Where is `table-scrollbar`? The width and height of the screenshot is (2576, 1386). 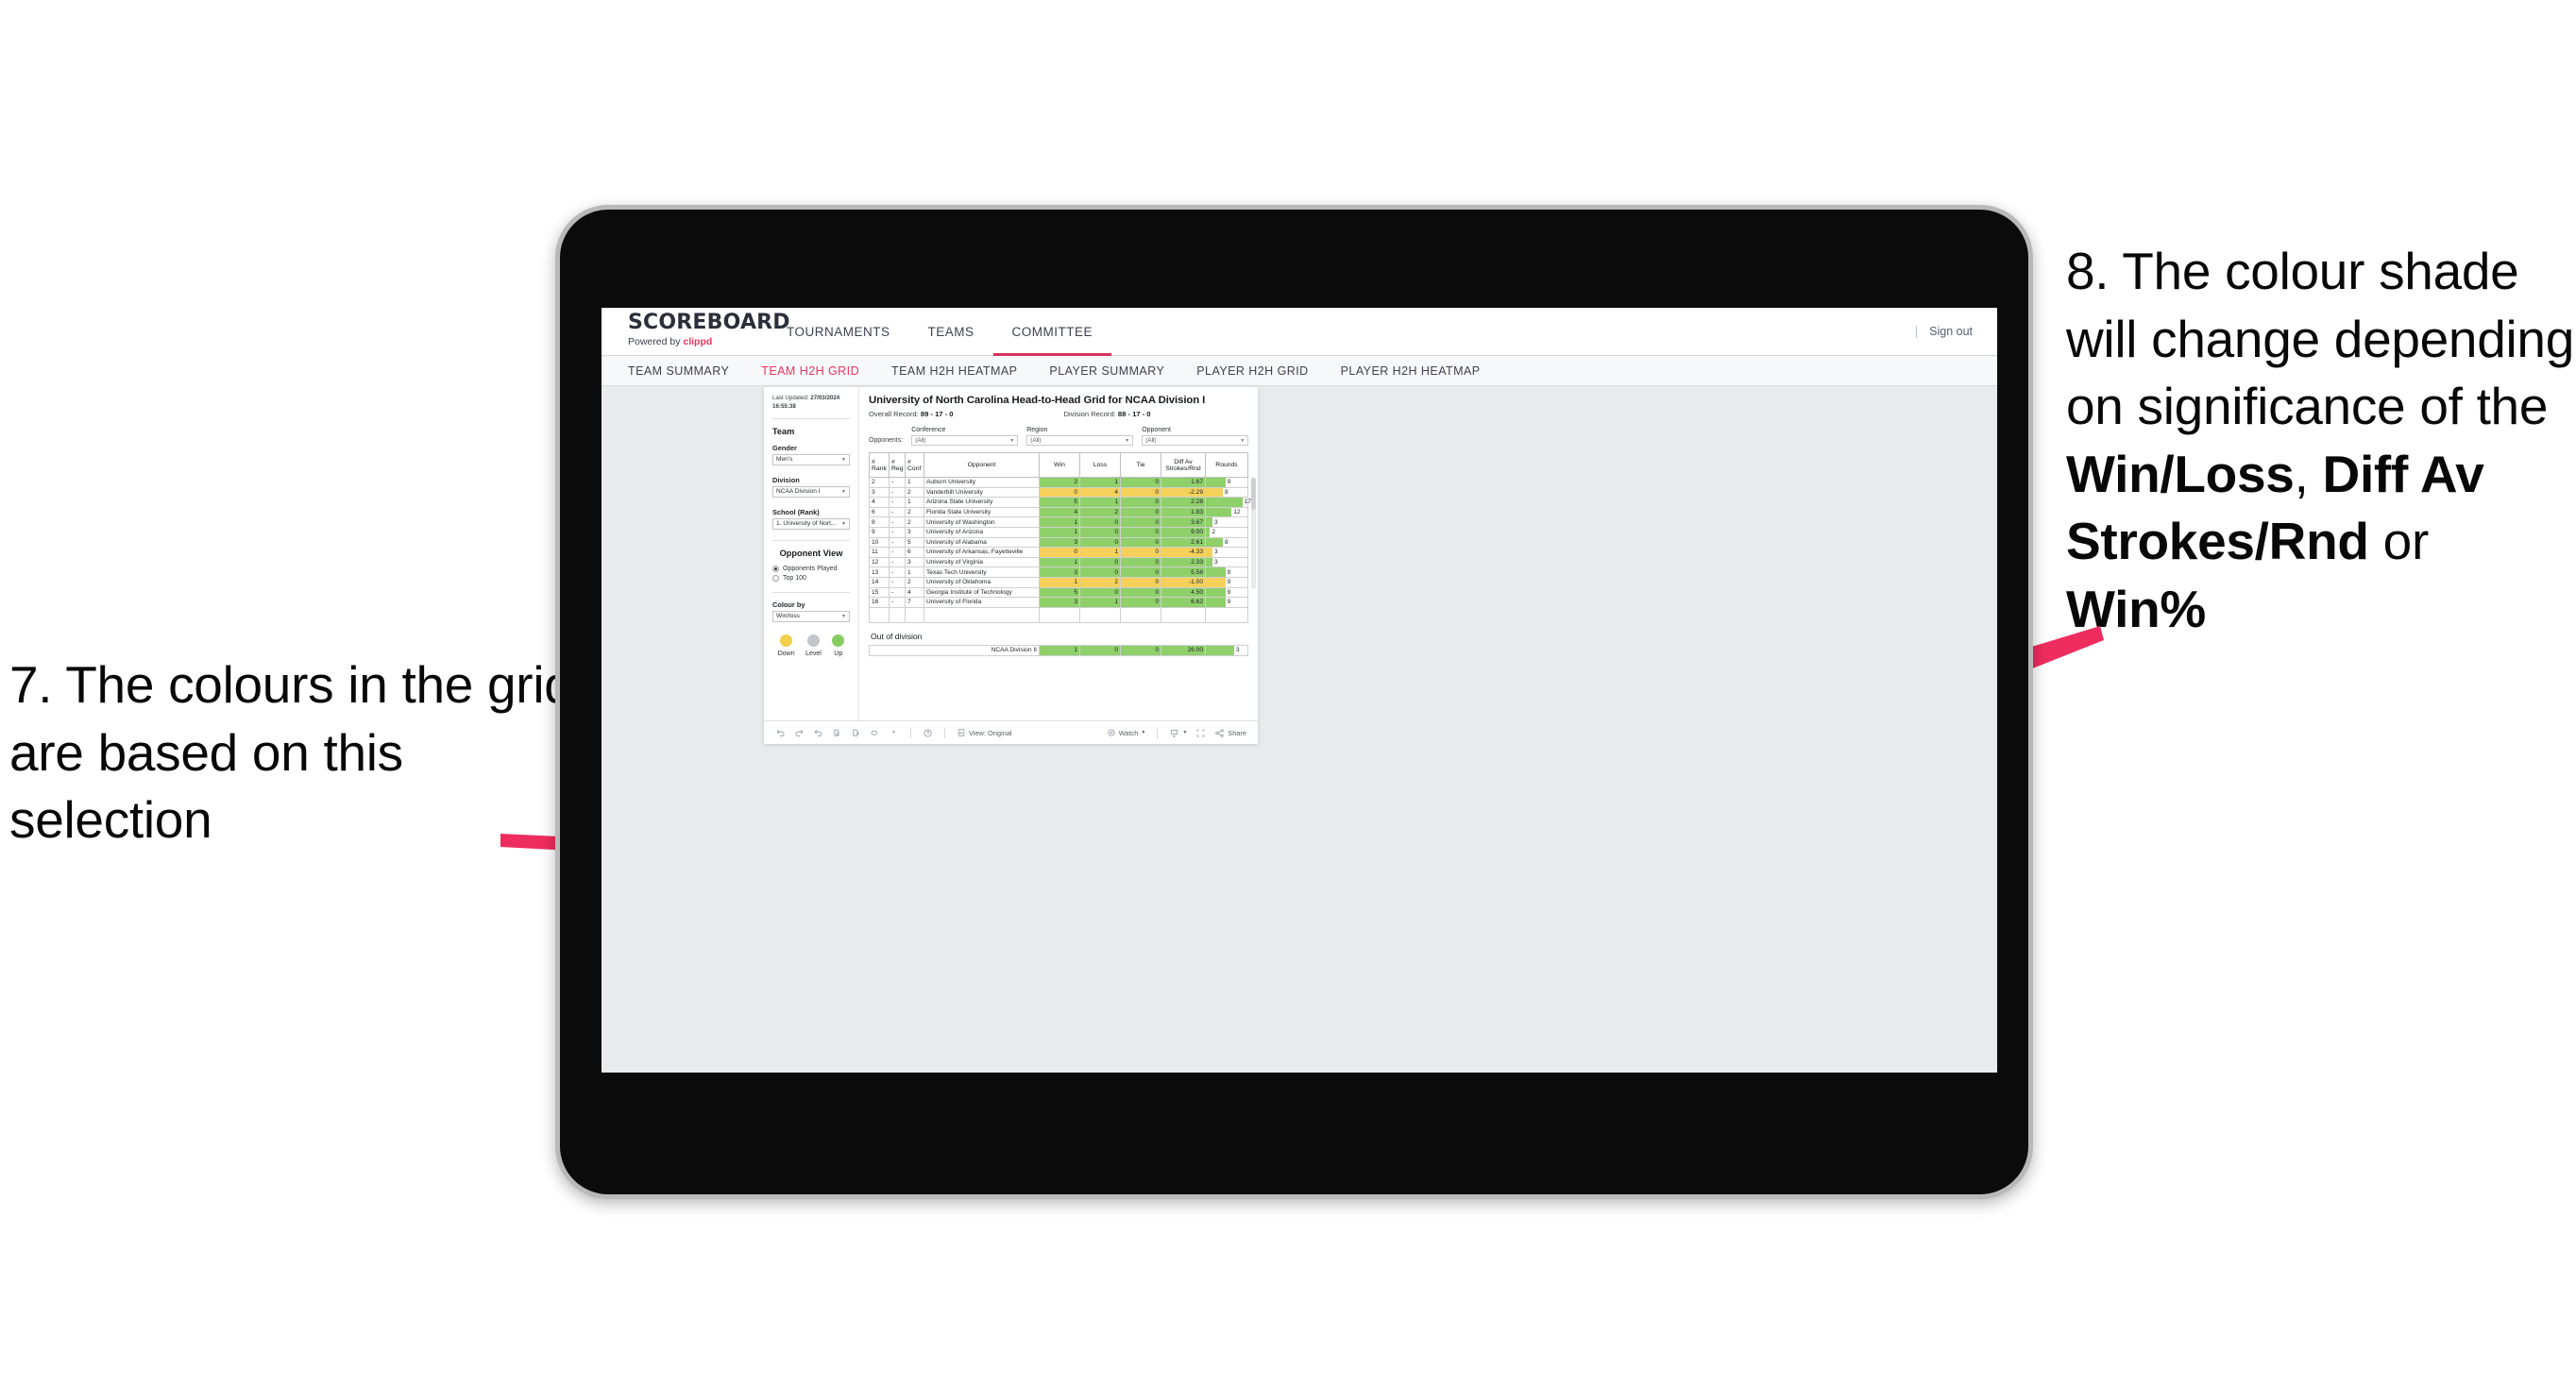 table-scrollbar is located at coordinates (1253, 533).